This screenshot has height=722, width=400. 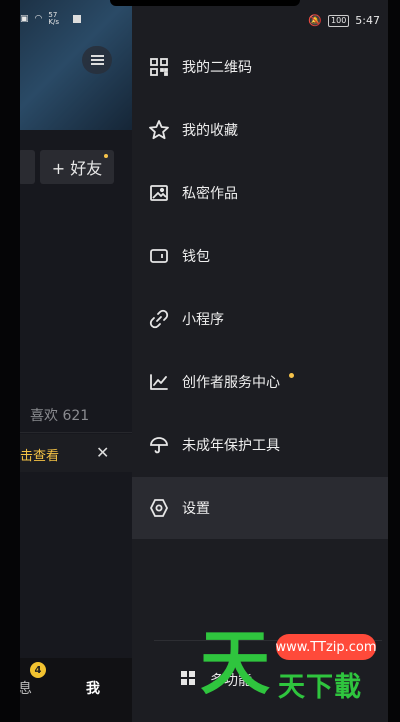 What do you see at coordinates (102, 452) in the screenshot?
I see `close-icon: ✕` at bounding box center [102, 452].